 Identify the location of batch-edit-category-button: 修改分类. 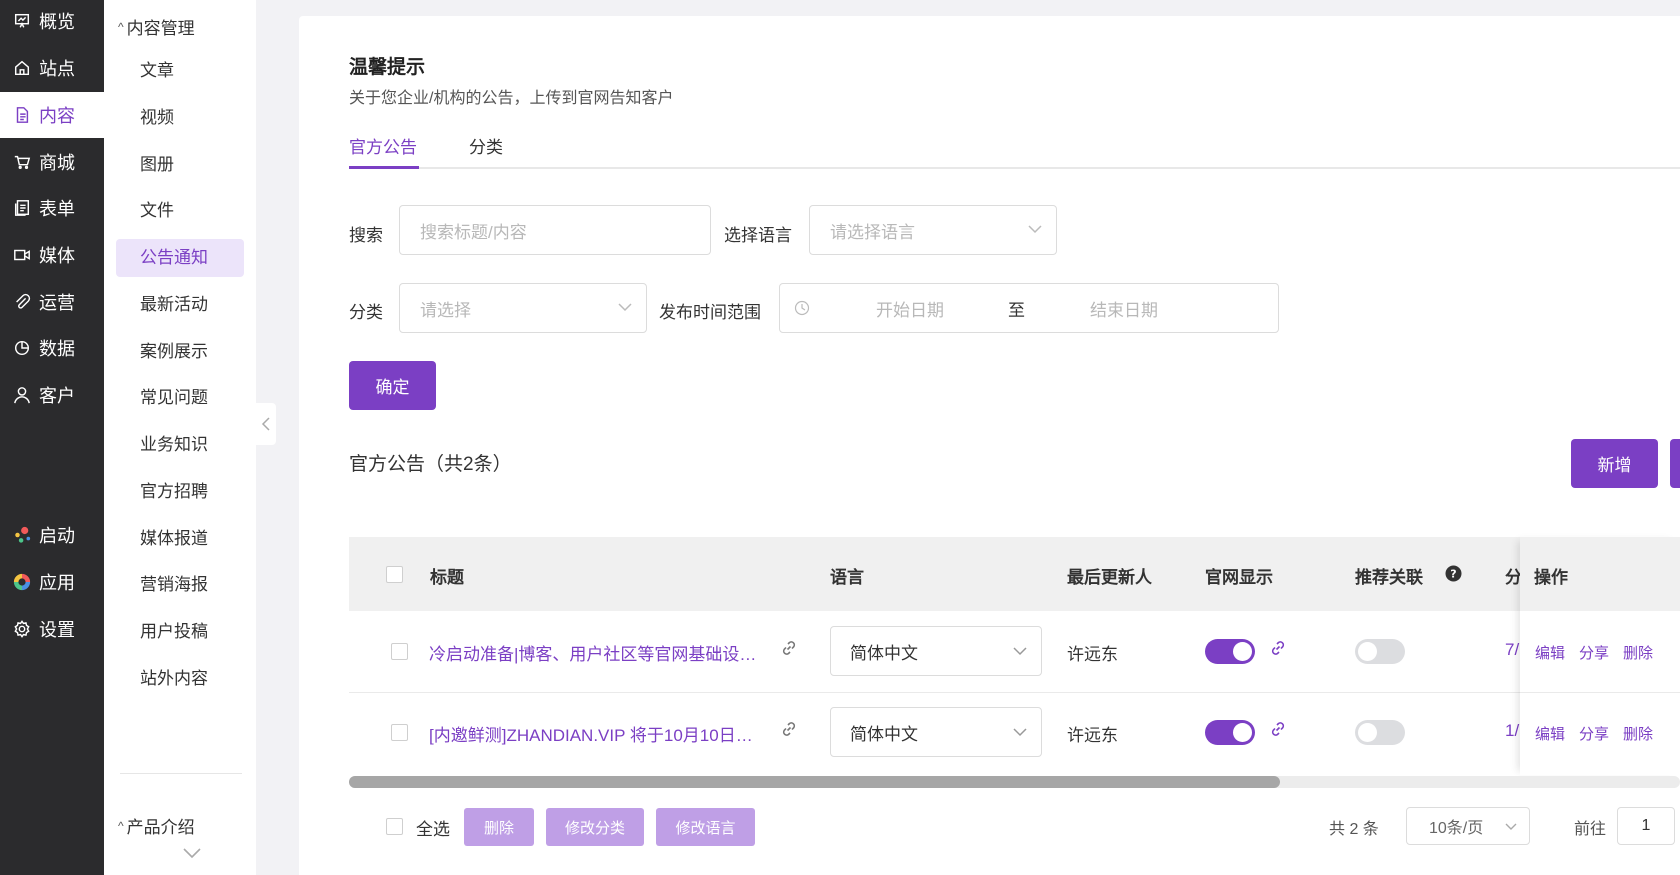
(595, 827).